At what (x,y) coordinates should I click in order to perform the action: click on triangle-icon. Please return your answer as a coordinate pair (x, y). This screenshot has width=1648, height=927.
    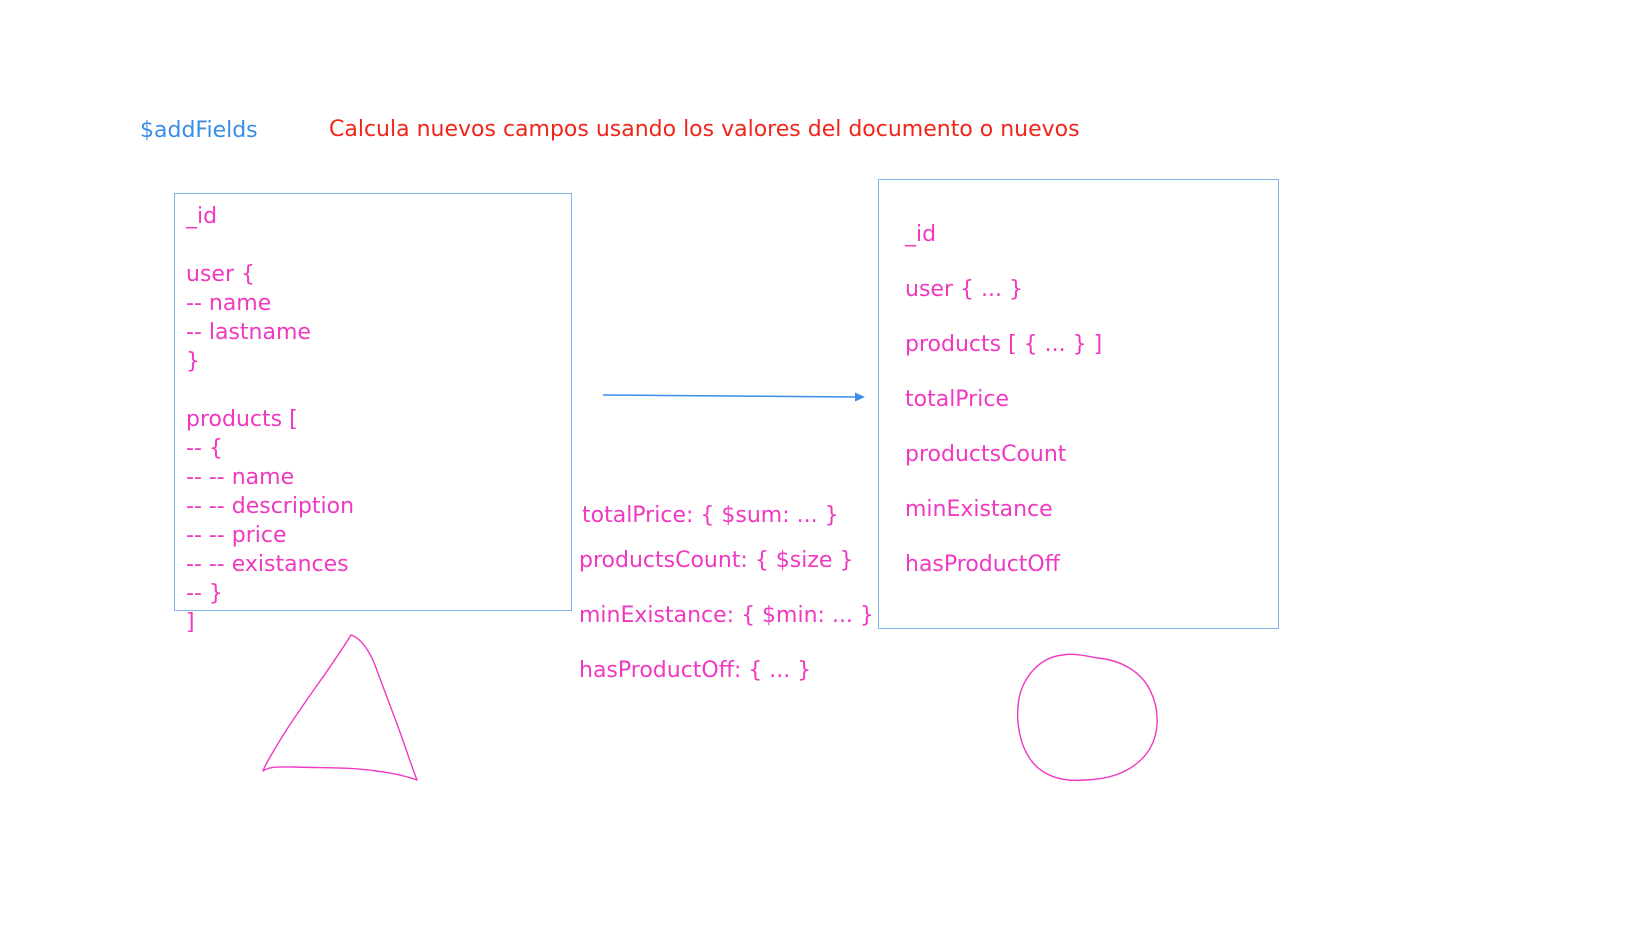
    Looking at the image, I should click on (340, 707).